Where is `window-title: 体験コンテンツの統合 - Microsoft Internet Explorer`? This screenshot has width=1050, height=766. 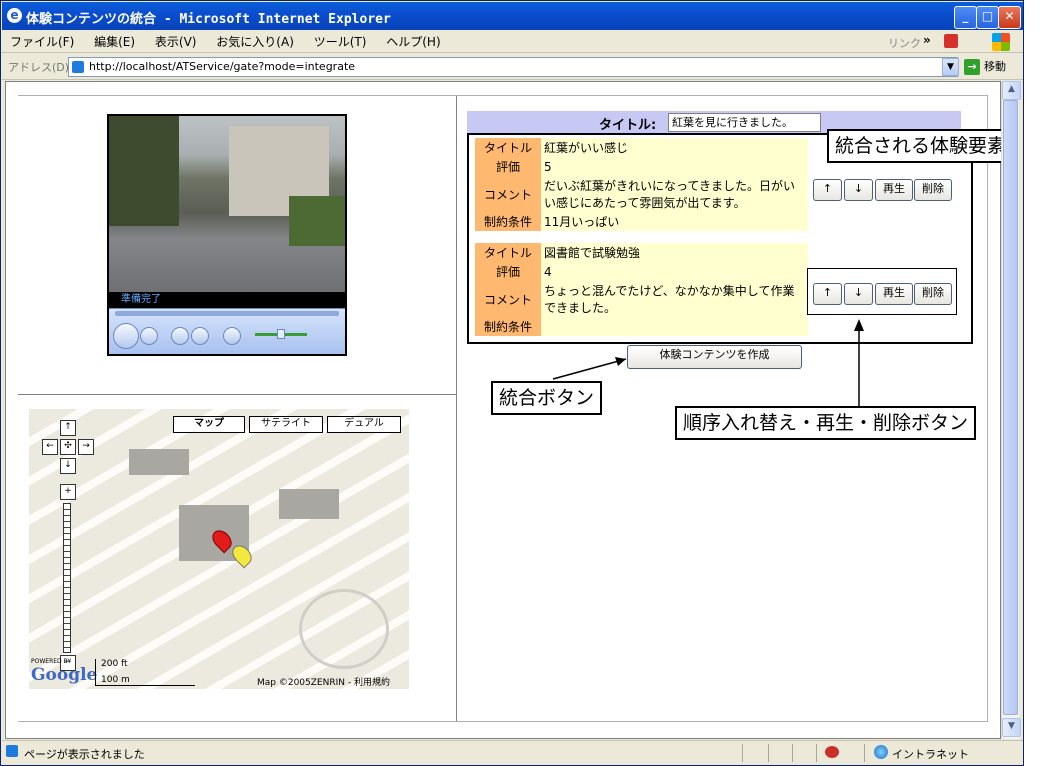
window-title: 体験コンテンツの統合 - Microsoft Internet Explorer is located at coordinates (208, 19).